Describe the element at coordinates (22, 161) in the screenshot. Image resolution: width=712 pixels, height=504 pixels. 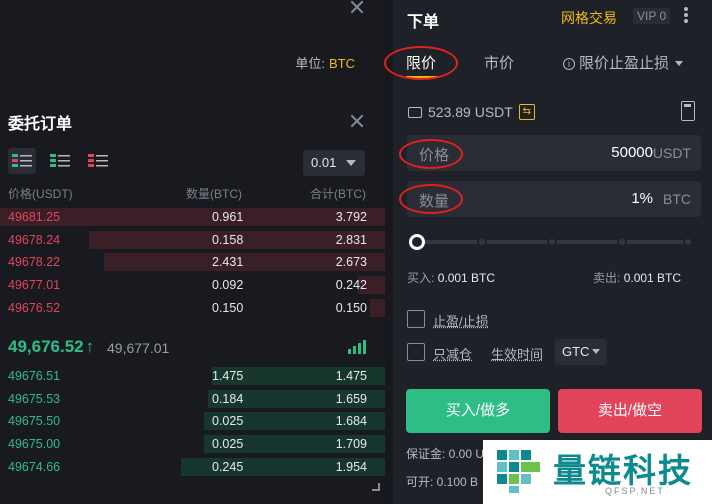
I see `view-both-icon` at that location.